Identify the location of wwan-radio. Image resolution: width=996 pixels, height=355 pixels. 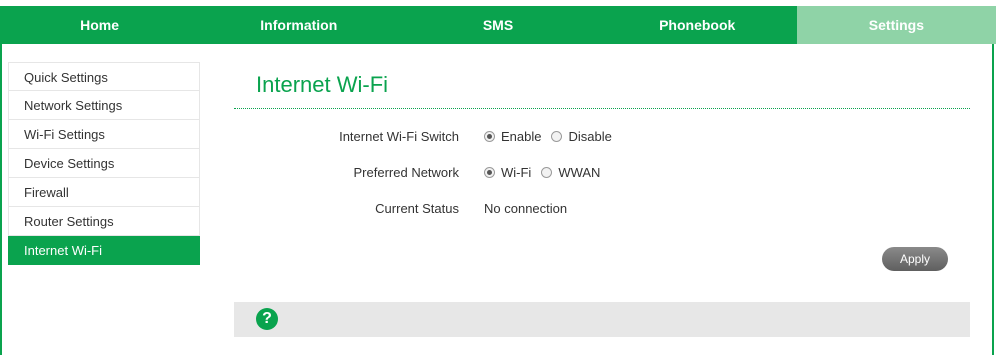
(547, 172).